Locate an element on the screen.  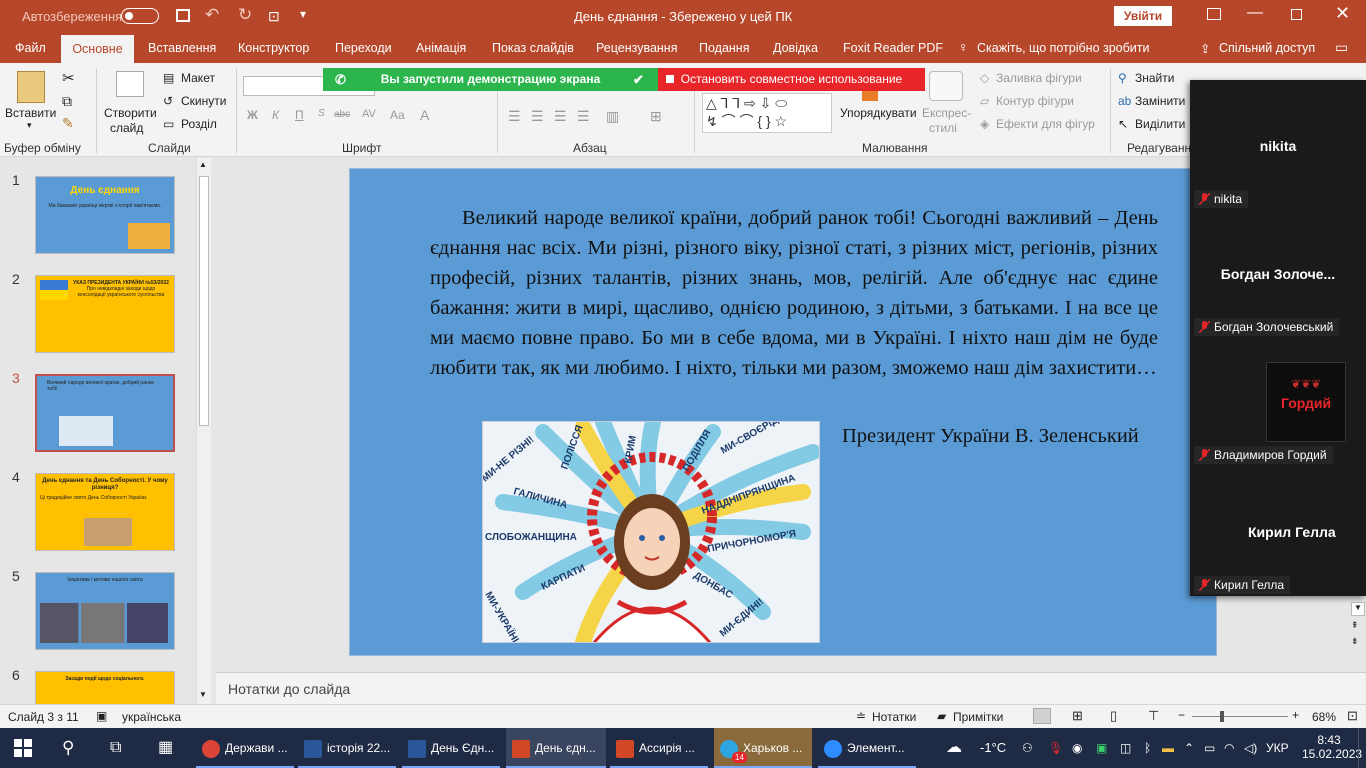
notes-toggle: Нотатки is located at coordinates (894, 717).